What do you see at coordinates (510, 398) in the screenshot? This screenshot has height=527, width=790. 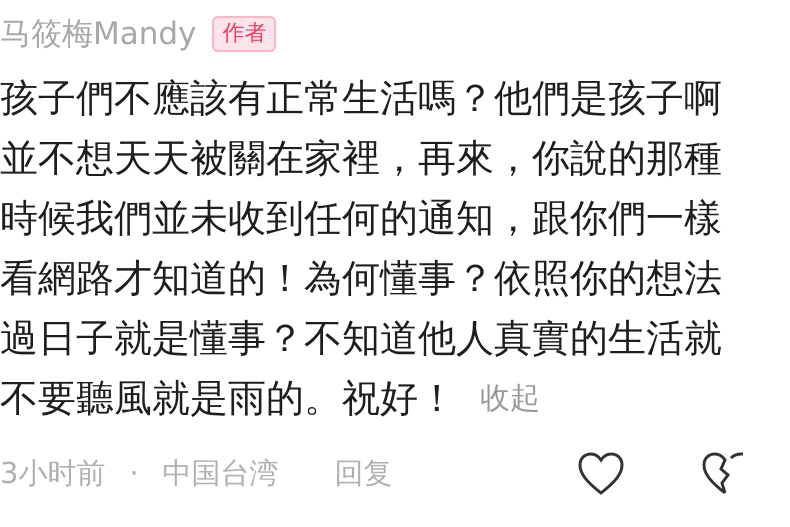 I see `collapse-link: 收起` at bounding box center [510, 398].